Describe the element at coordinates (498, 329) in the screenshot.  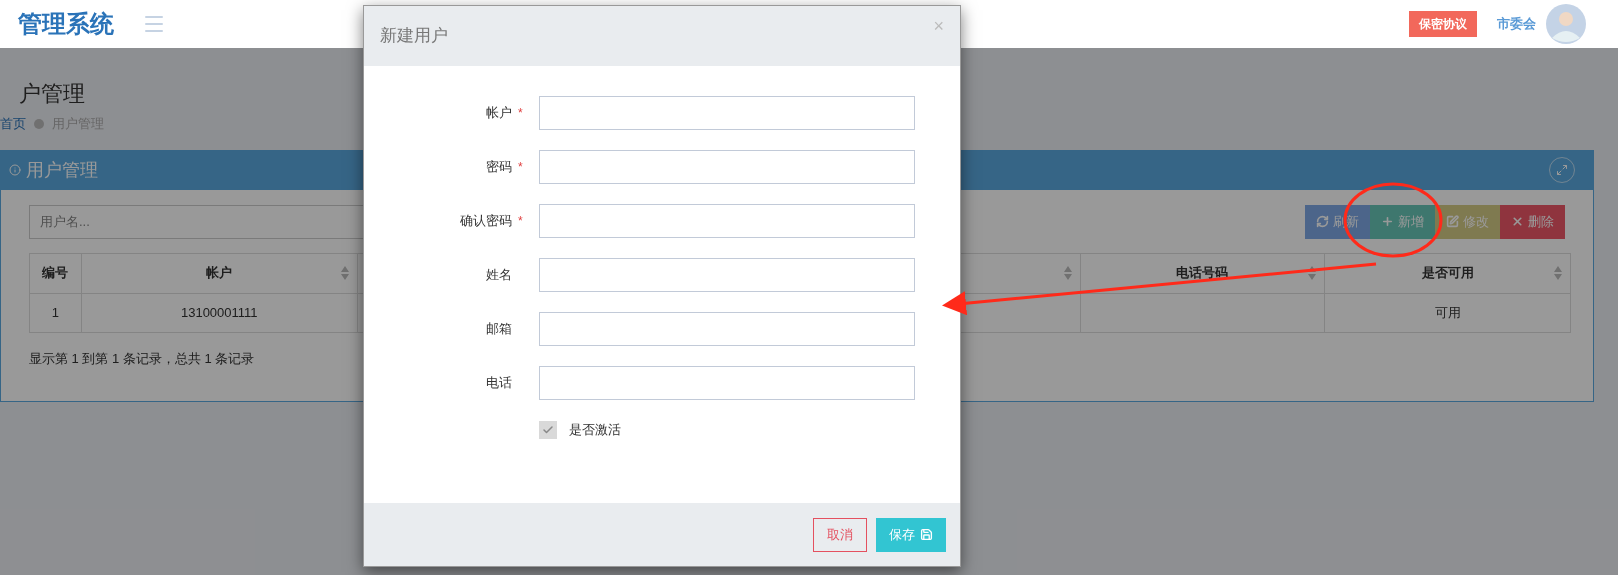
I see `field-label: 邮箱` at that location.